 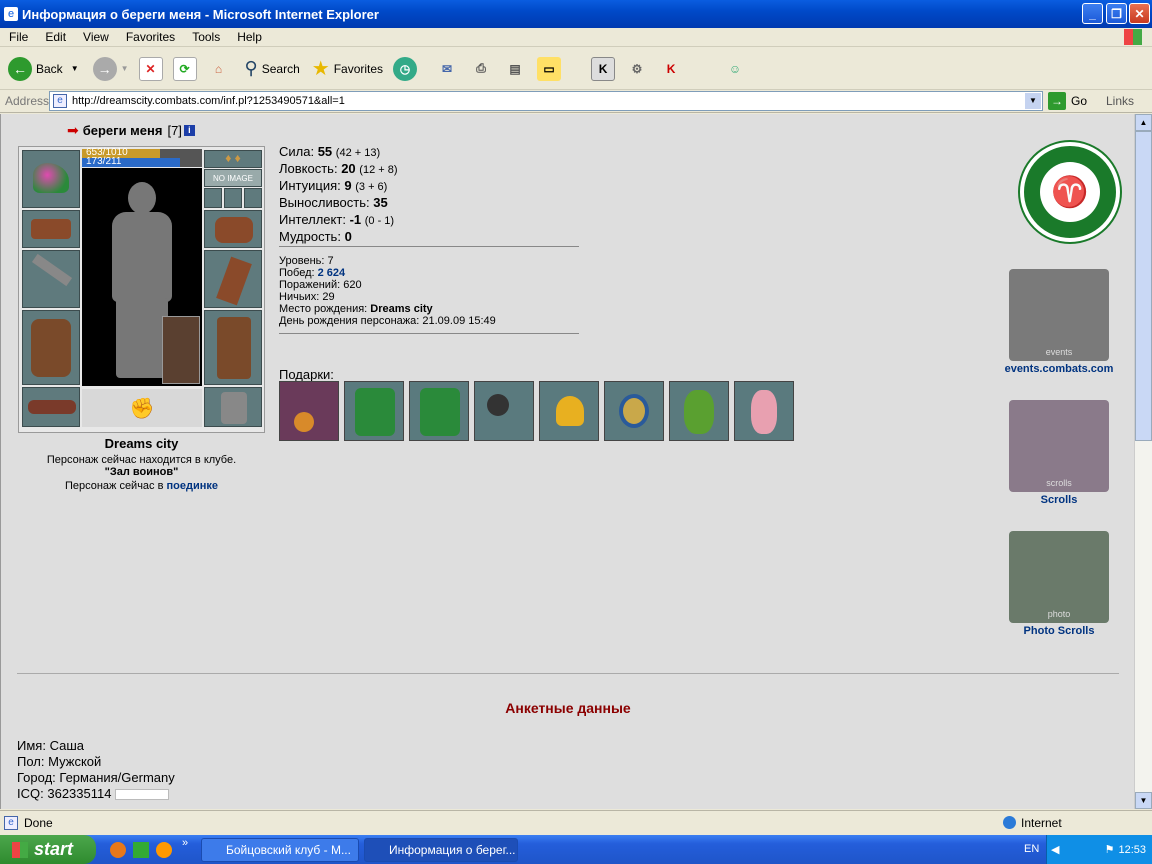 I want to click on photo-scrolls-link: Photo Scrolls, so click(x=1059, y=631).